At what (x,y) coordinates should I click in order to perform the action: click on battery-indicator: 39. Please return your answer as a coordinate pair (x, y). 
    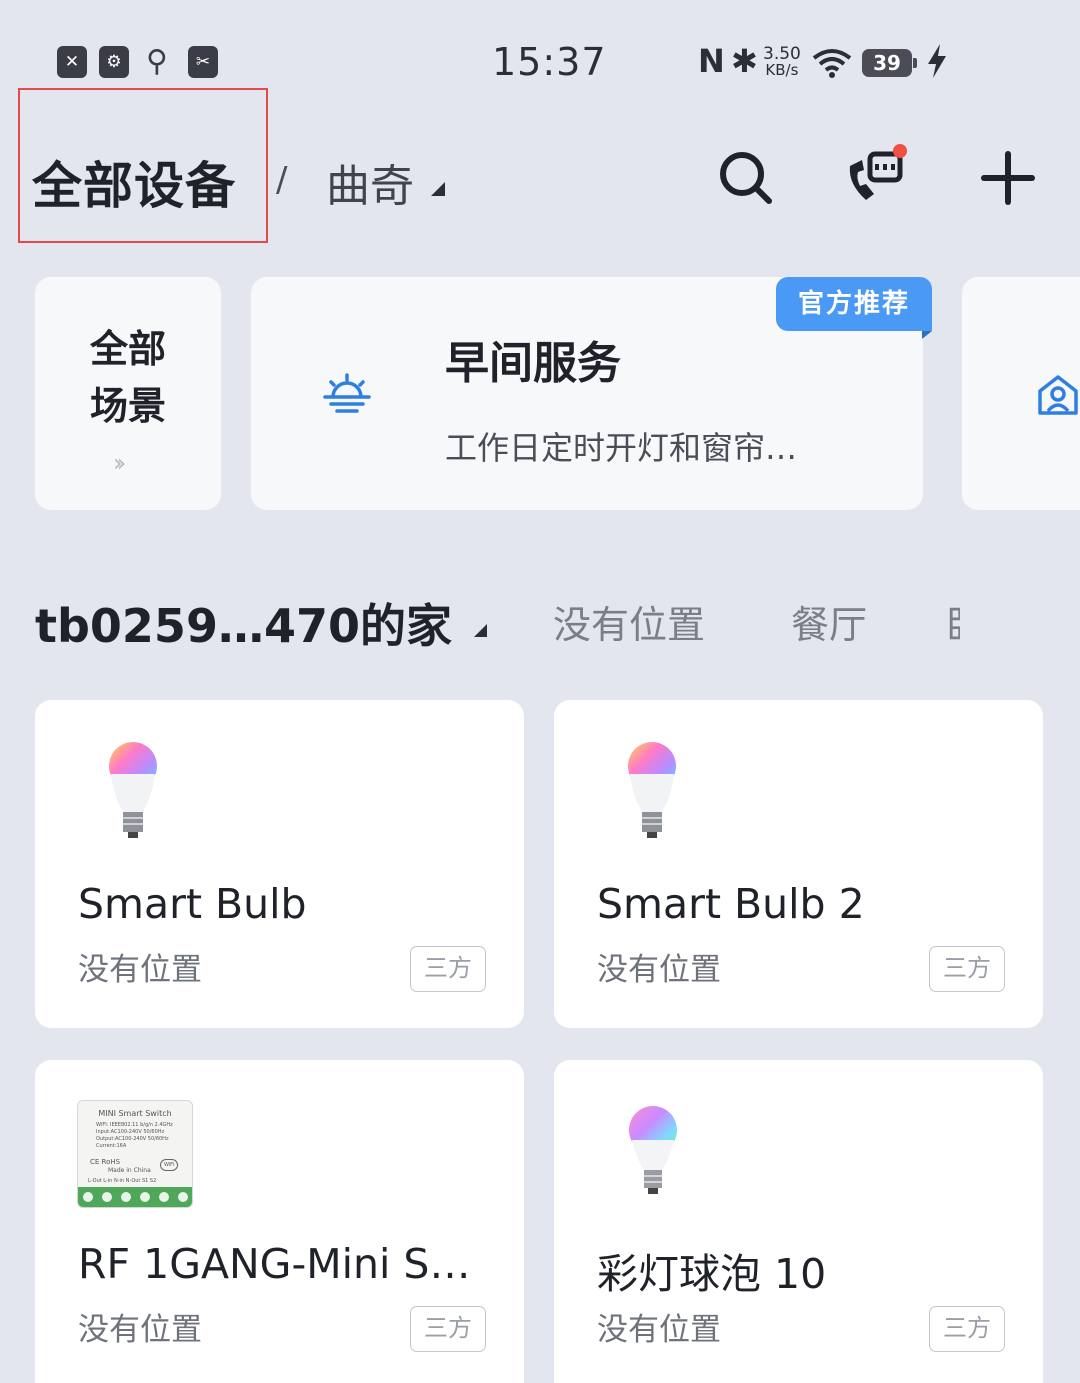
    Looking at the image, I should click on (889, 63).